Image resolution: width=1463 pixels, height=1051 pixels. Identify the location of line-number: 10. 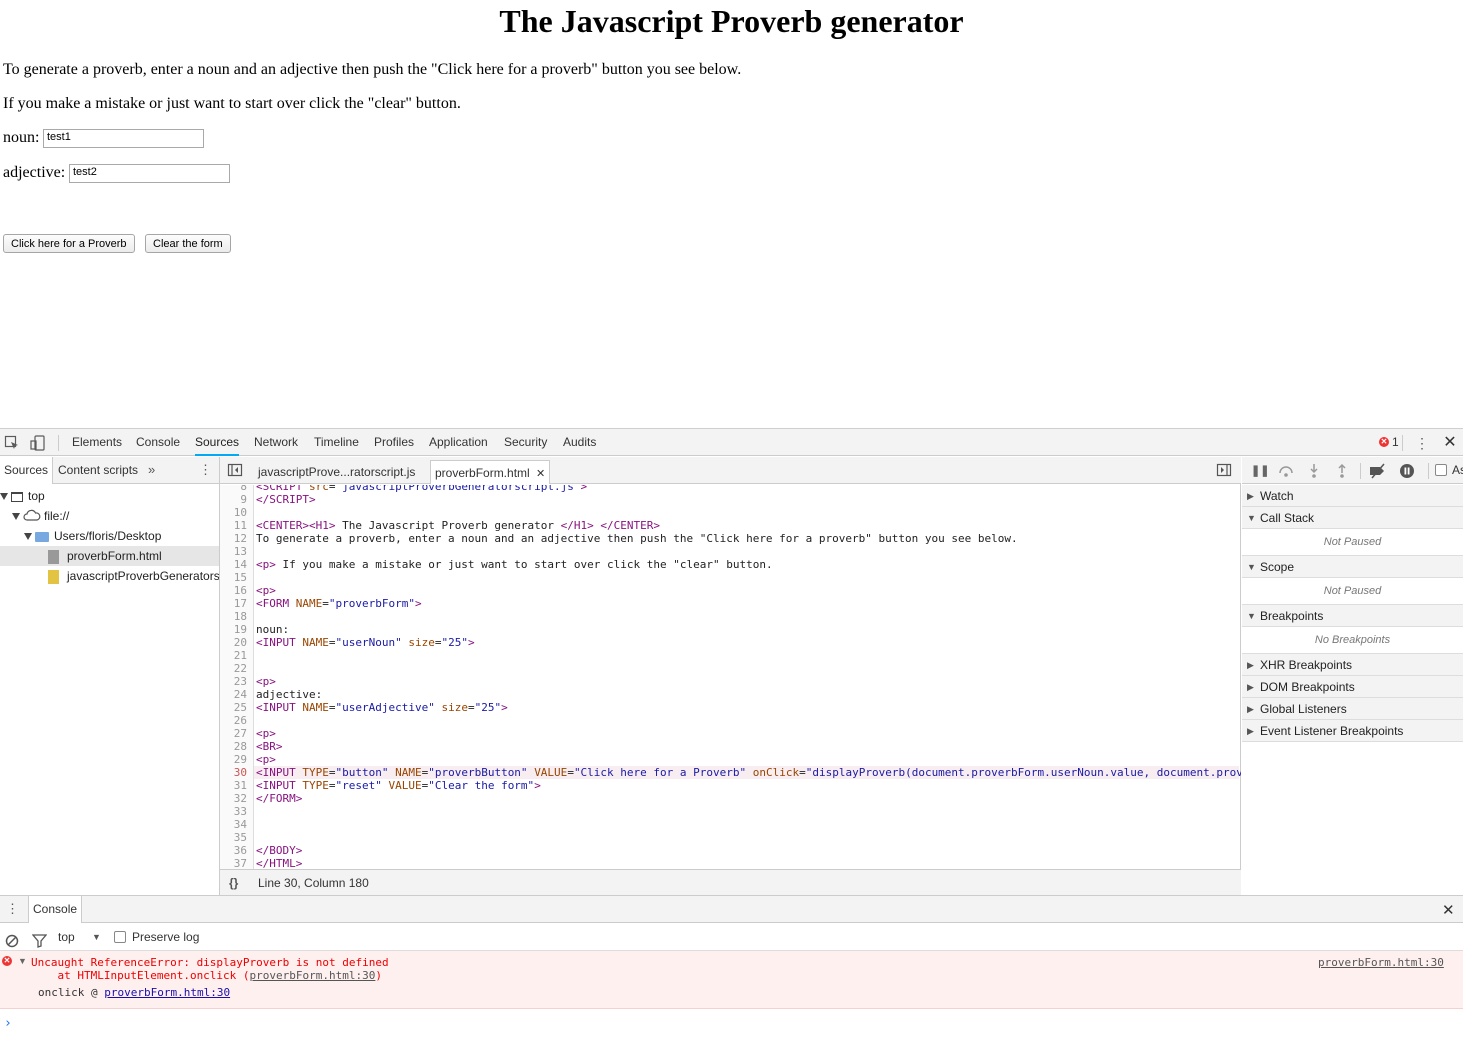
(233, 512).